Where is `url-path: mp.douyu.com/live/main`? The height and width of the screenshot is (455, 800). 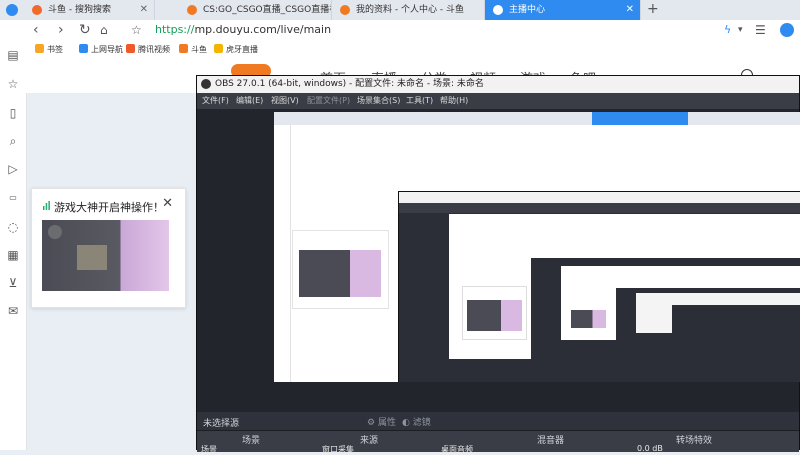 url-path: mp.douyu.com/live/main is located at coordinates (263, 29).